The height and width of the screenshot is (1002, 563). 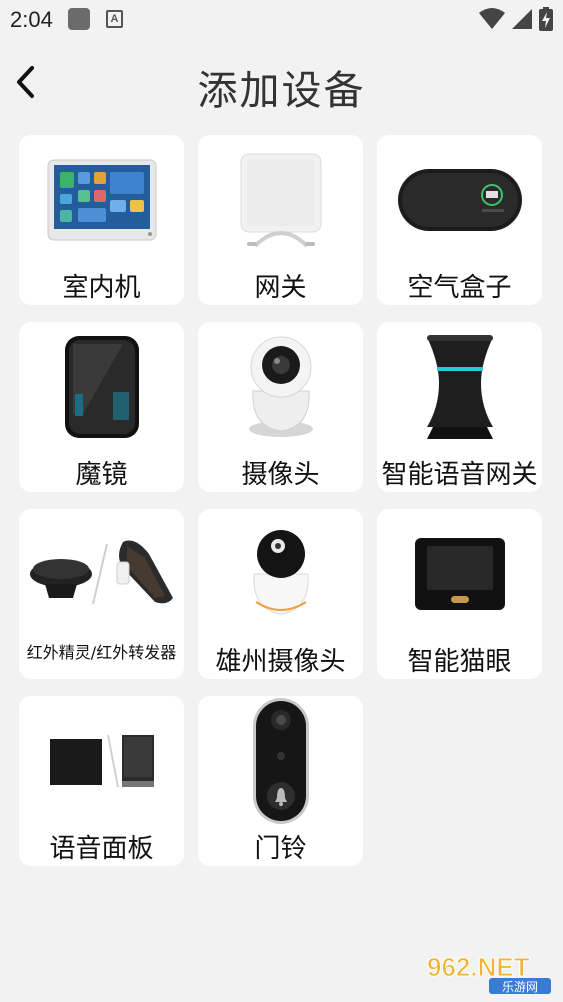 I want to click on device-label: 魔镜, so click(x=101, y=475).